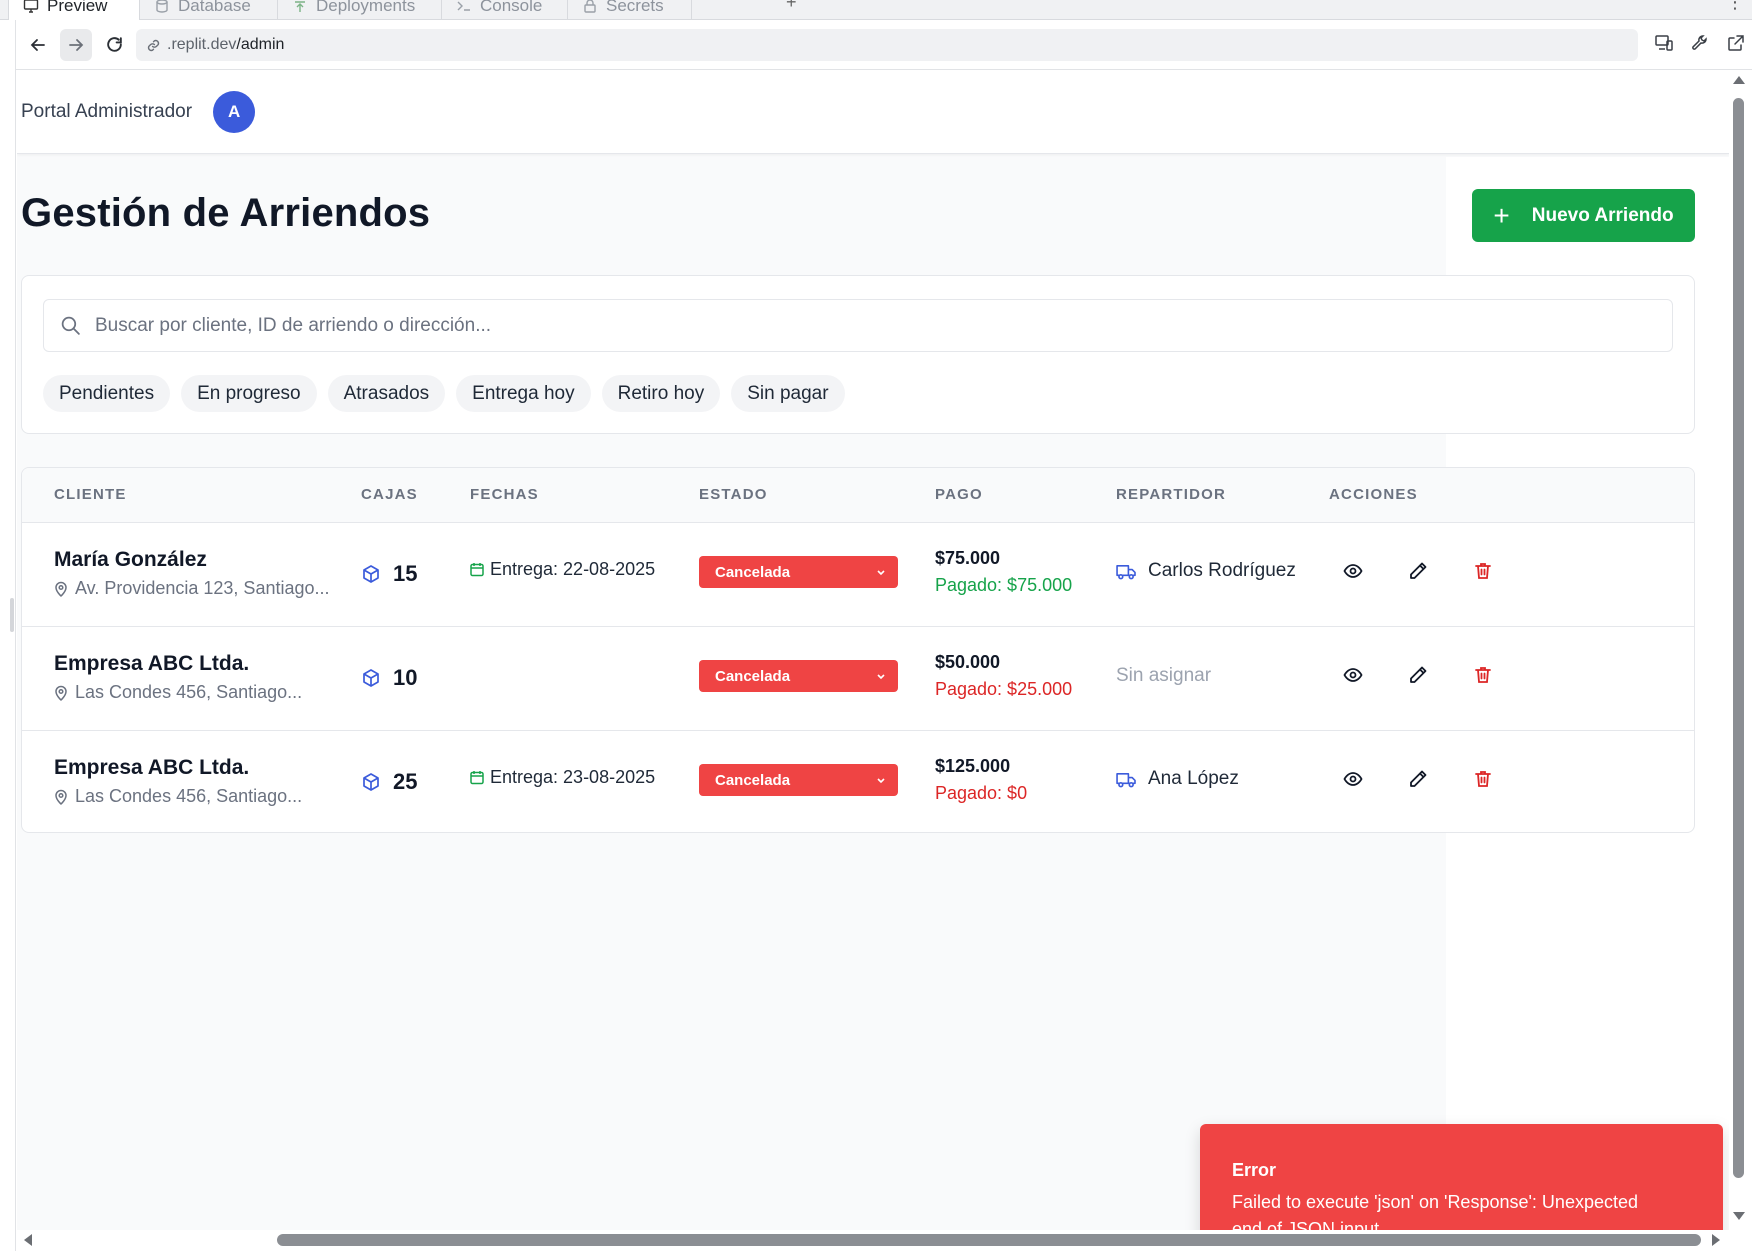 Image resolution: width=1752 pixels, height=1251 pixels. What do you see at coordinates (371, 574) in the screenshot?
I see `package-icon` at bounding box center [371, 574].